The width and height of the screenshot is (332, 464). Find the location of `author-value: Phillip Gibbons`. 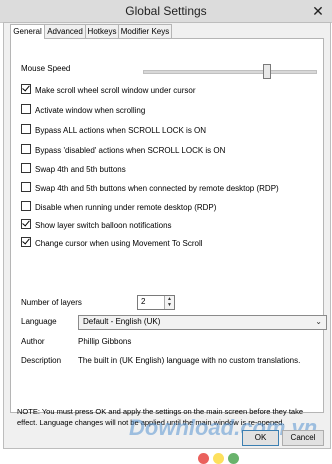

author-value: Phillip Gibbons is located at coordinates (105, 341).